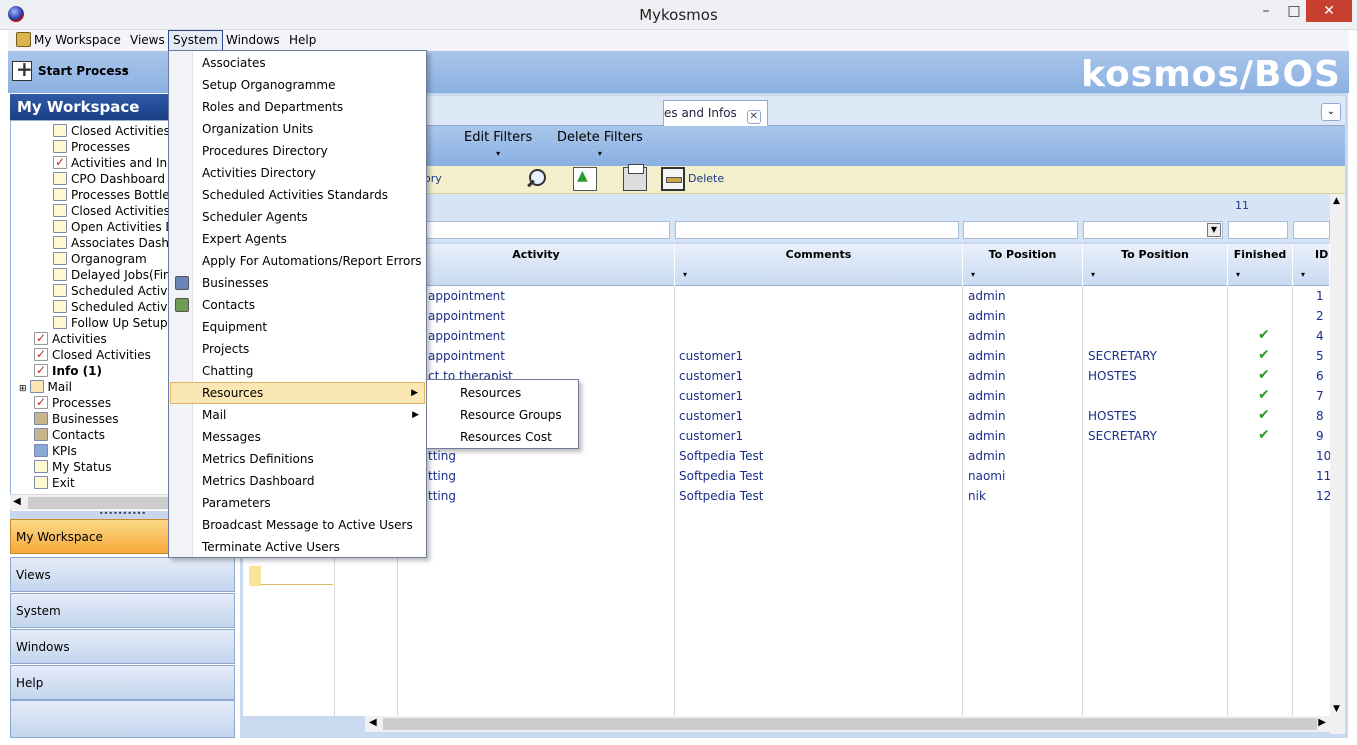  I want to click on tree-item: Businesses, so click(76, 419).